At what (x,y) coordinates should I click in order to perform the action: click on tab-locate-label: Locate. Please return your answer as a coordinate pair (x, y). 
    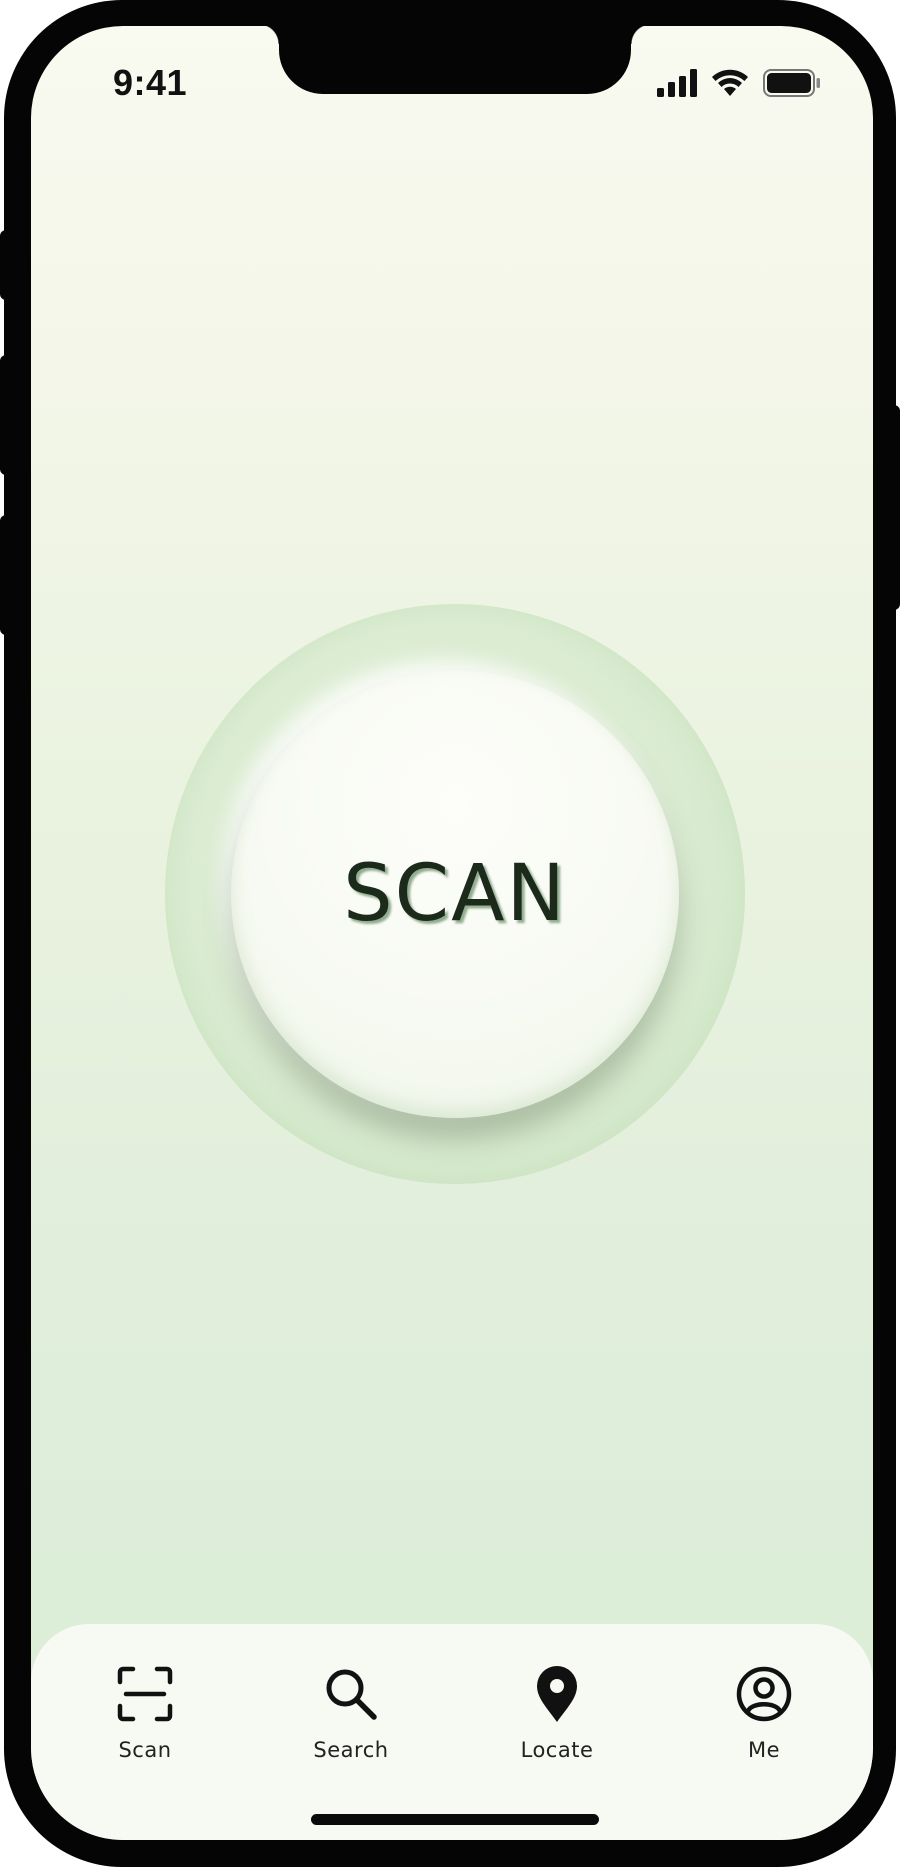
    Looking at the image, I should click on (557, 1750).